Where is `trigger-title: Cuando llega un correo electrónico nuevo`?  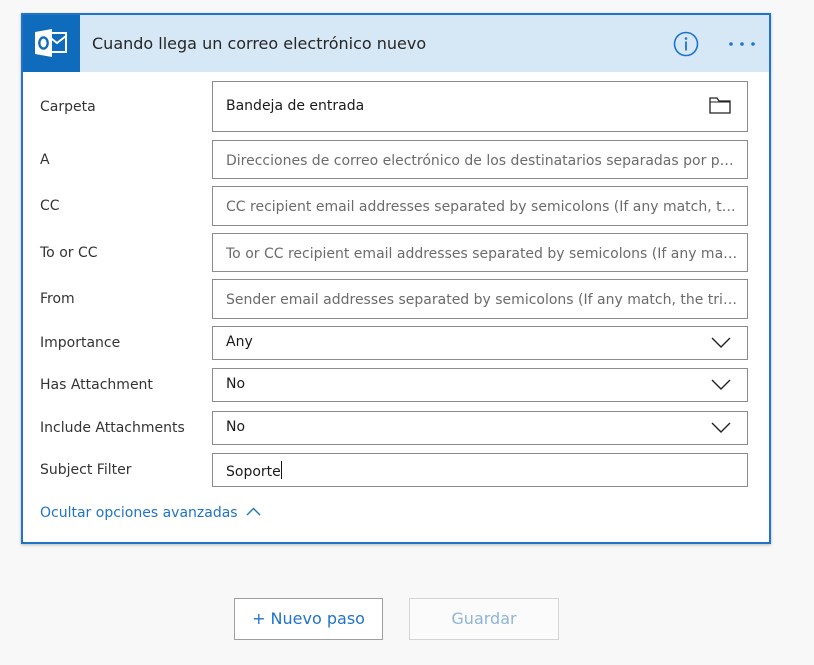
trigger-title: Cuando llega un correo electrónico nuevo is located at coordinates (259, 43).